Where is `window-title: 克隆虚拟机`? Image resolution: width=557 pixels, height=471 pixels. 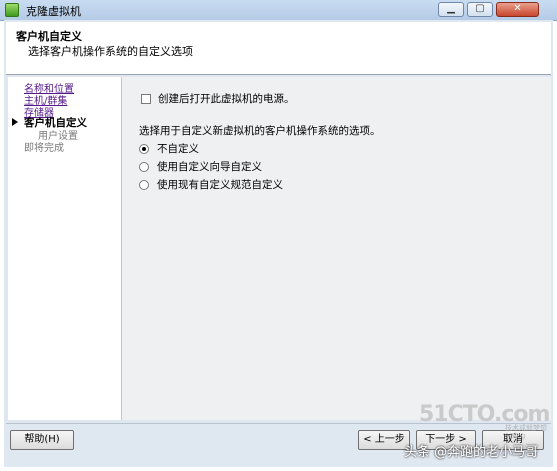
window-title: 克隆虚拟机 is located at coordinates (53, 11).